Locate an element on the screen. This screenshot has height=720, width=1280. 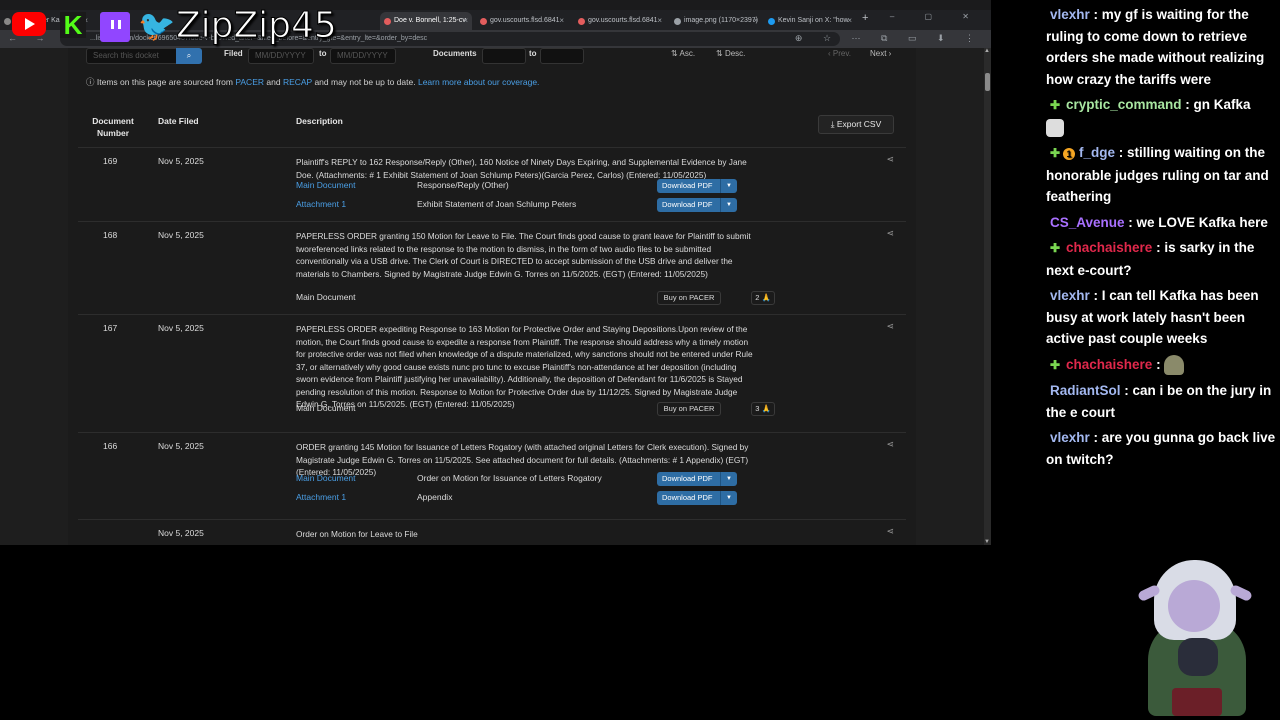
tab-label: Kevin Sanji on X: "how is located at coordinates (813, 20).